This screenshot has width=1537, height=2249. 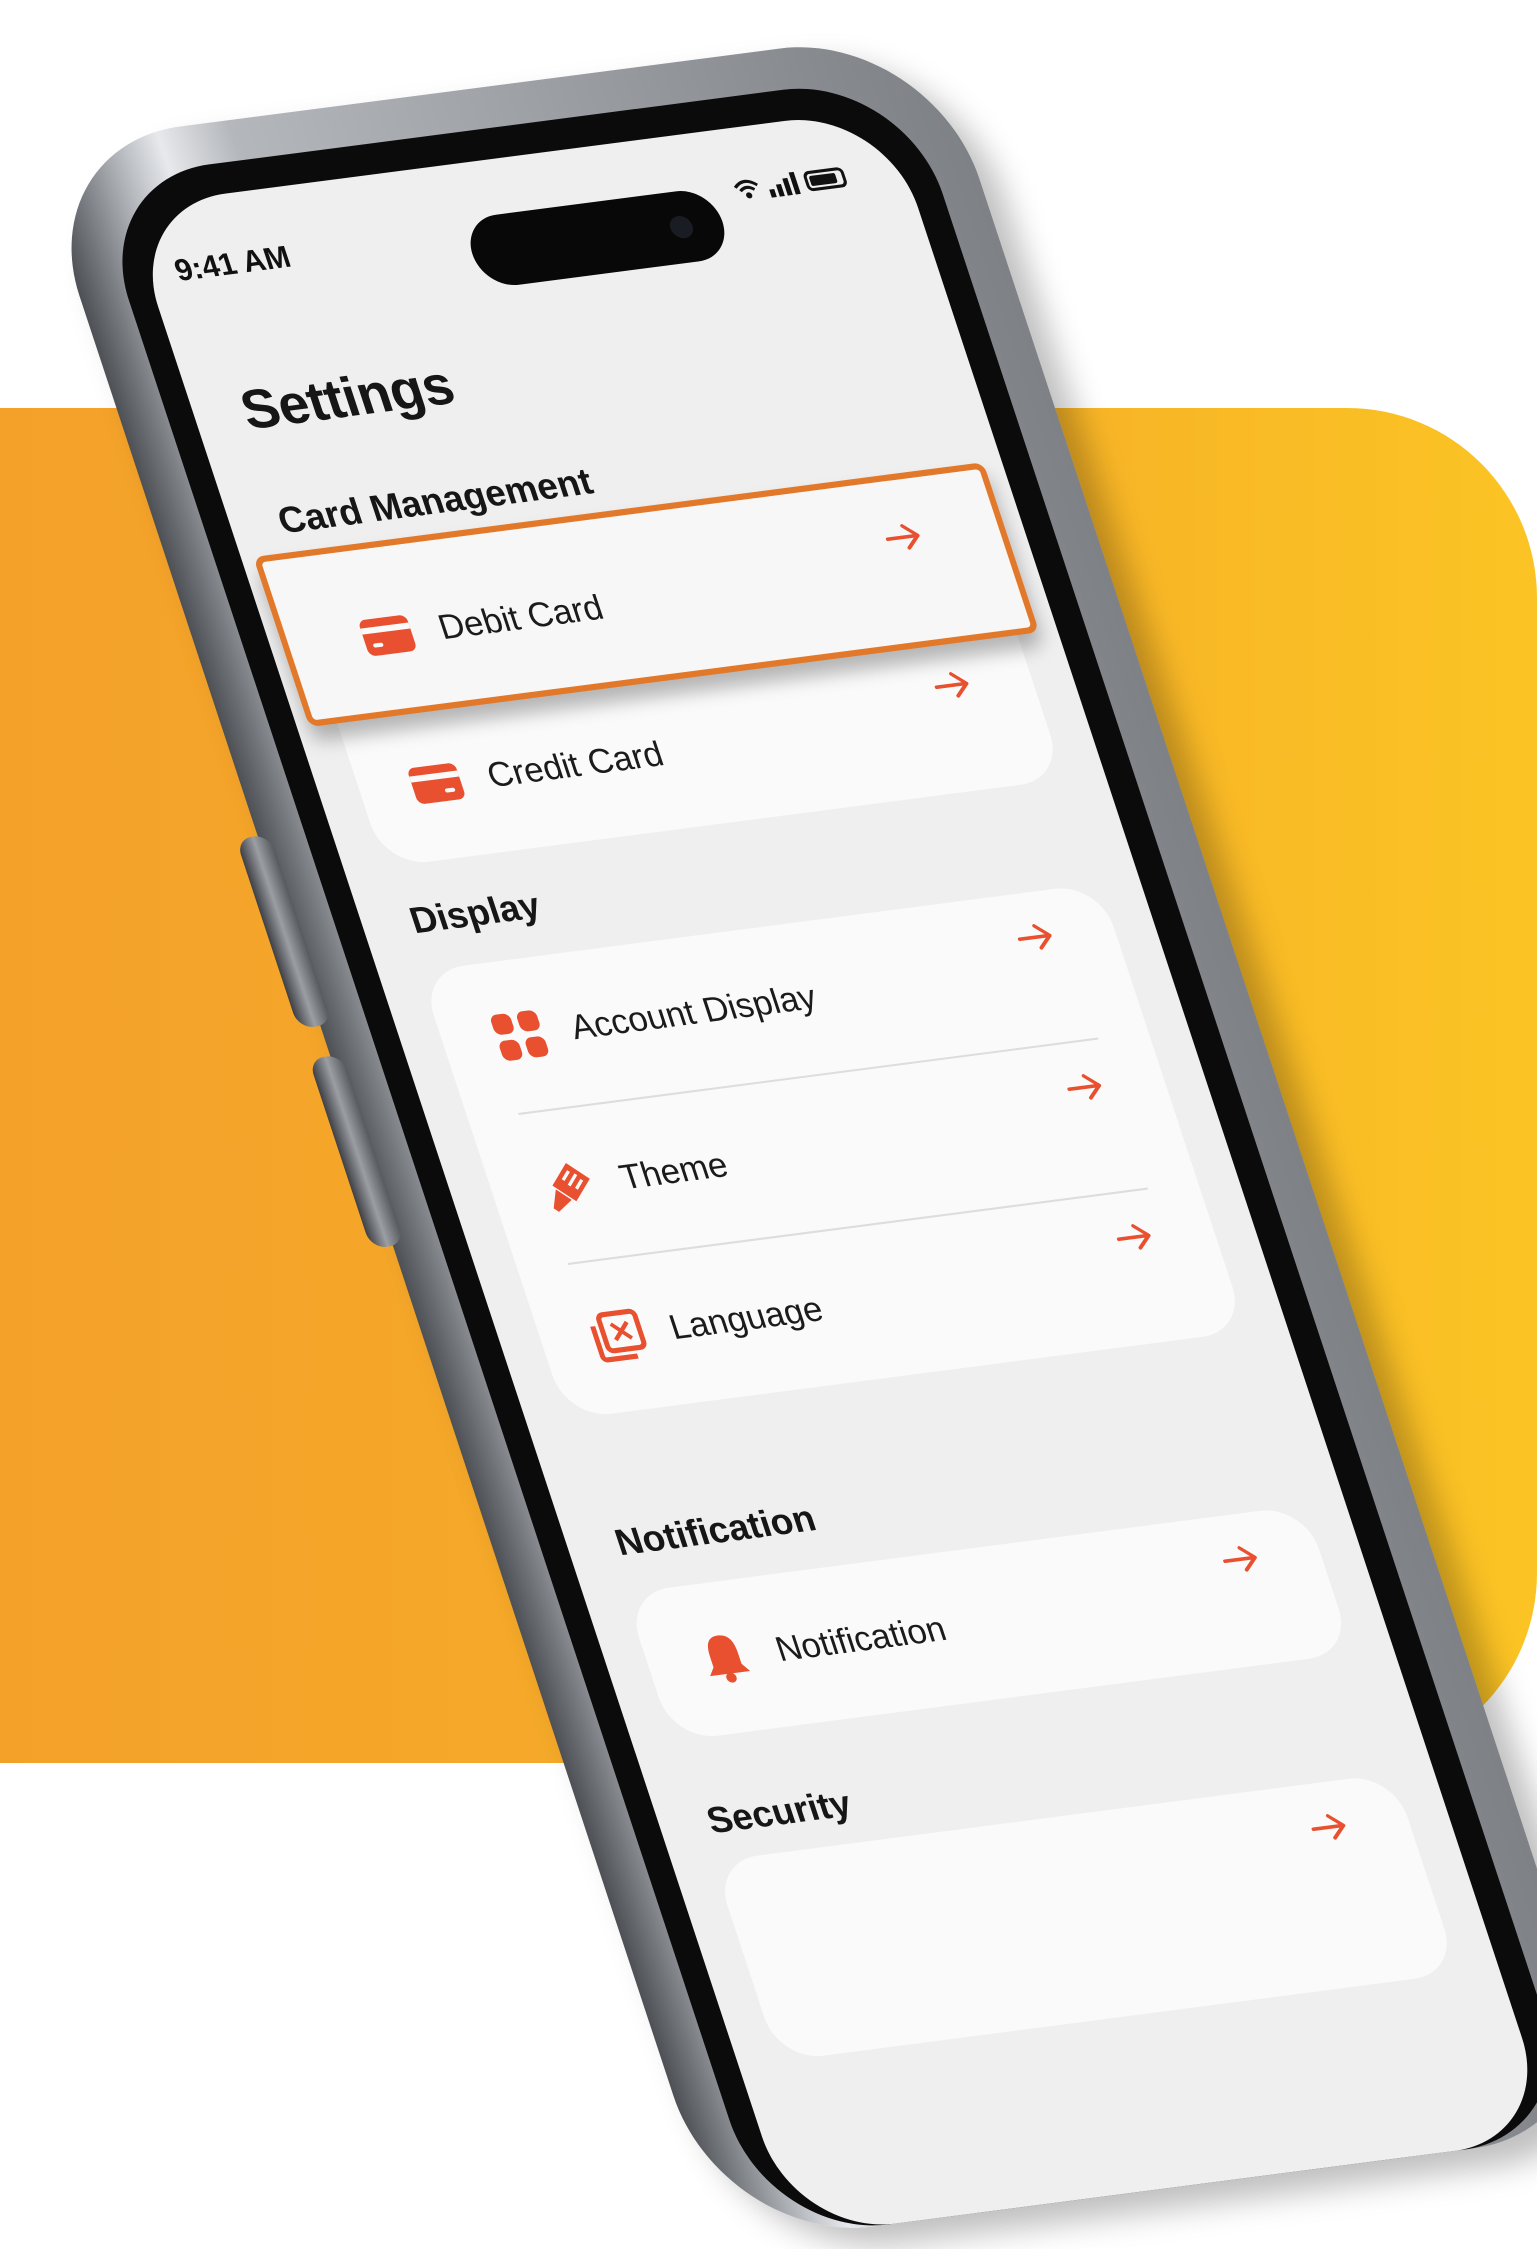 What do you see at coordinates (571, 1187) in the screenshot?
I see `paint-brush-icon` at bounding box center [571, 1187].